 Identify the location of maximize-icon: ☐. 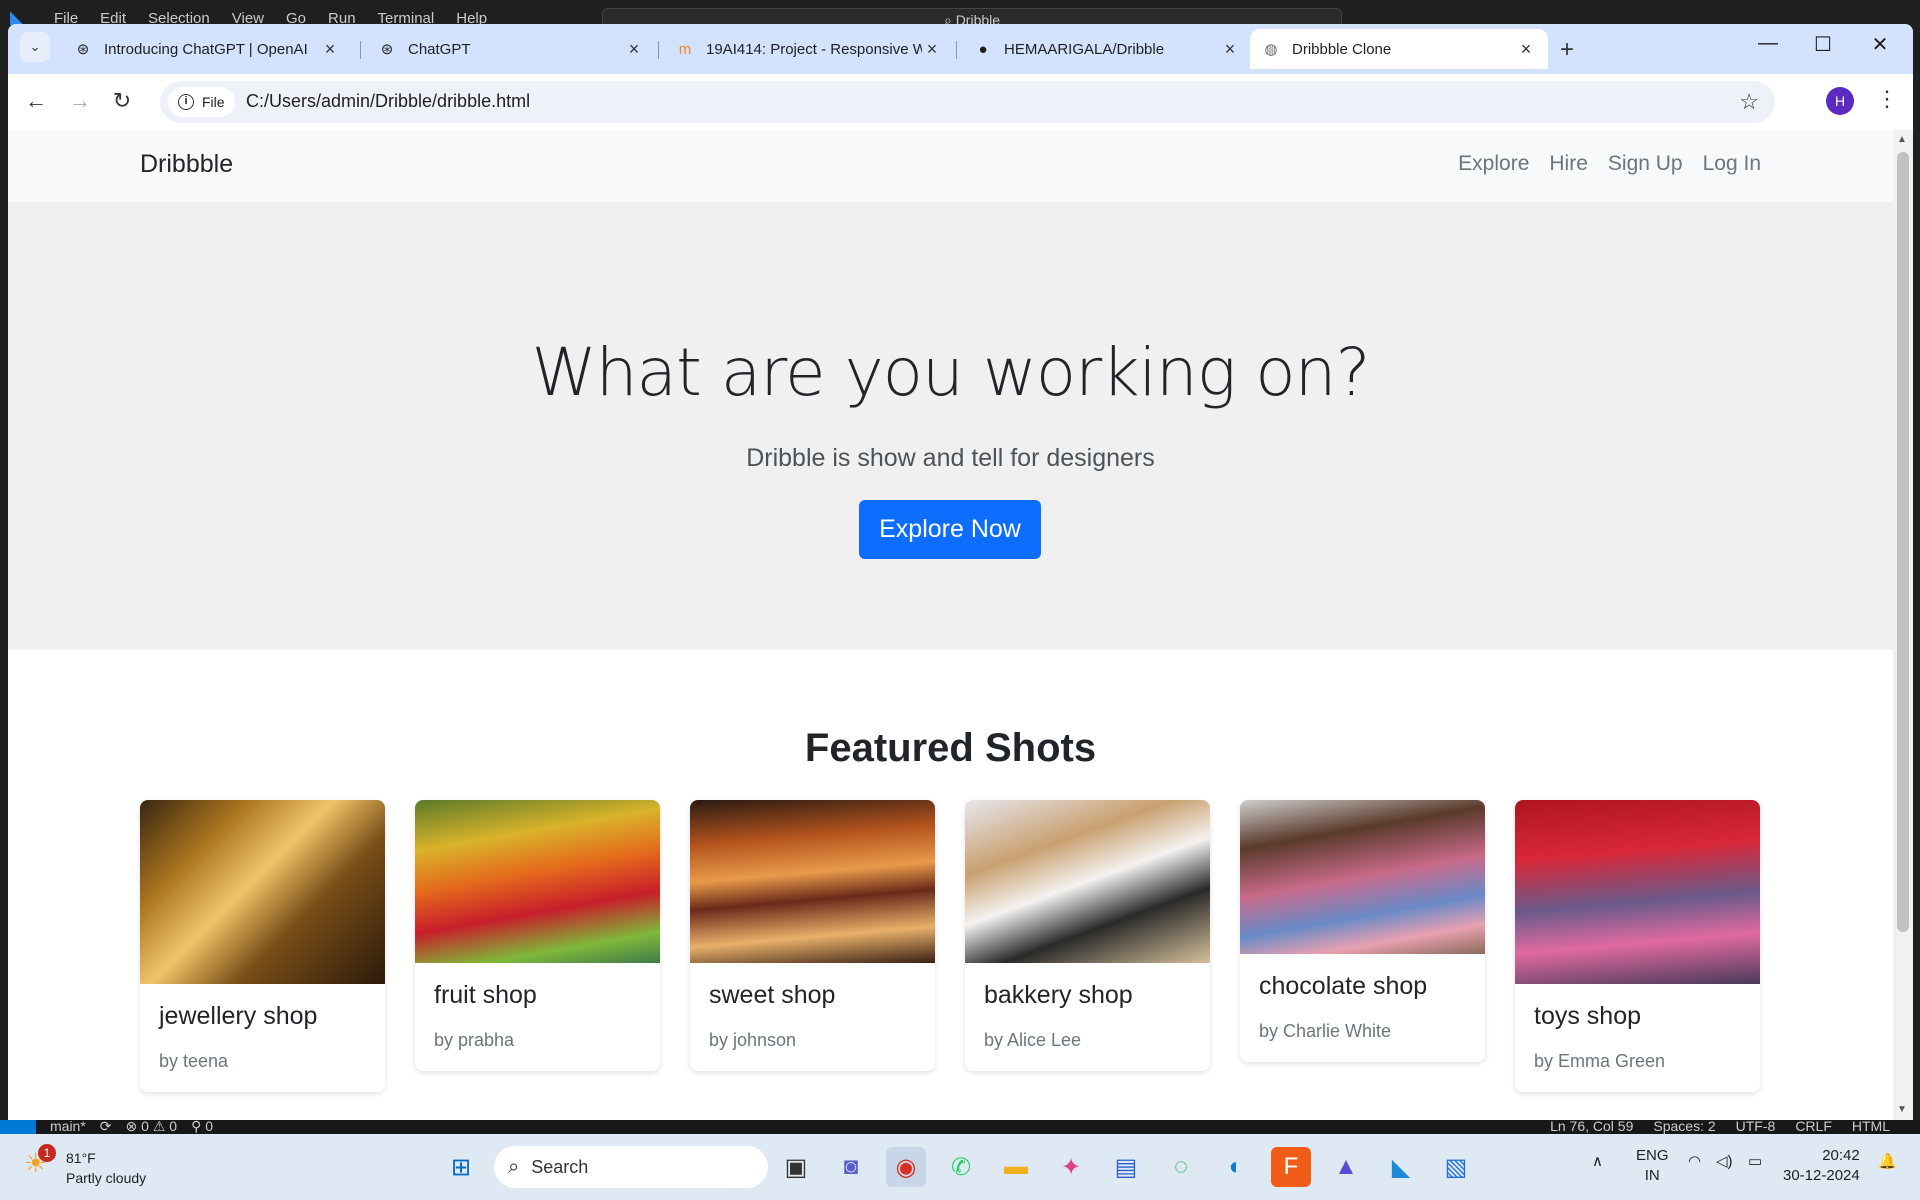
(1823, 44).